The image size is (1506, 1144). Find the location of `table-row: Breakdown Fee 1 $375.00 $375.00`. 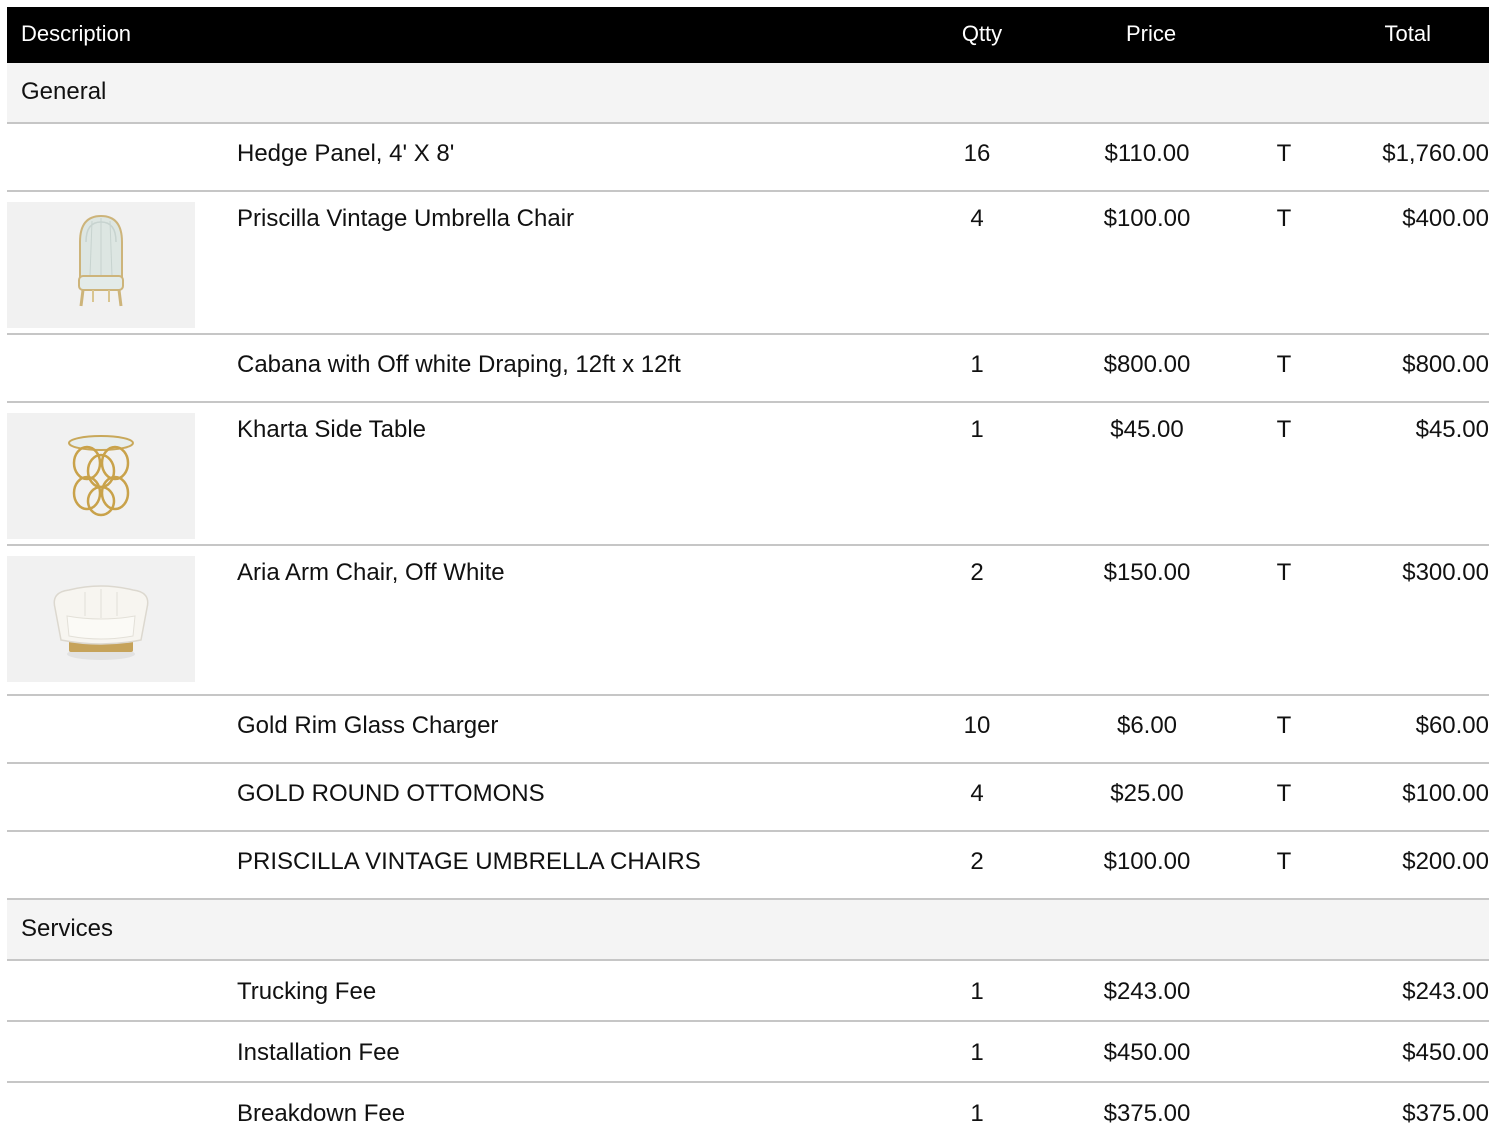

table-row: Breakdown Fee 1 $375.00 $375.00 is located at coordinates (748, 1113).